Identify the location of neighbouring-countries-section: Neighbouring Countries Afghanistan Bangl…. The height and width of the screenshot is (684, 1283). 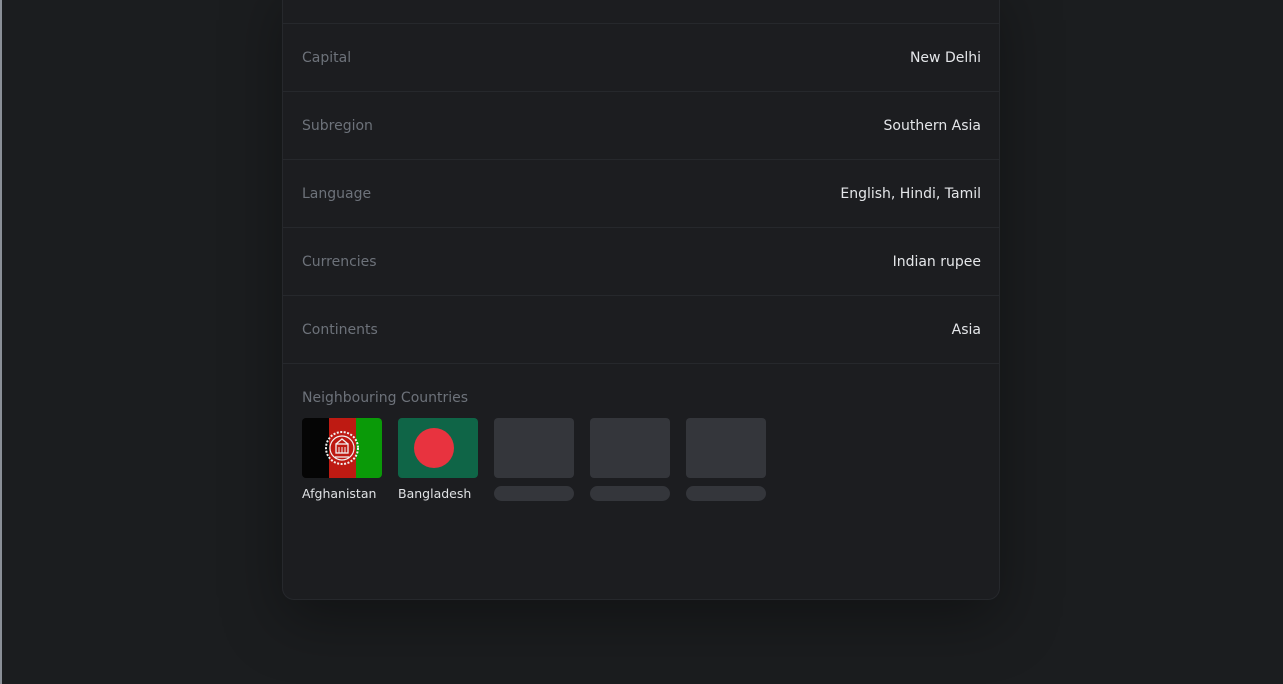
(642, 444).